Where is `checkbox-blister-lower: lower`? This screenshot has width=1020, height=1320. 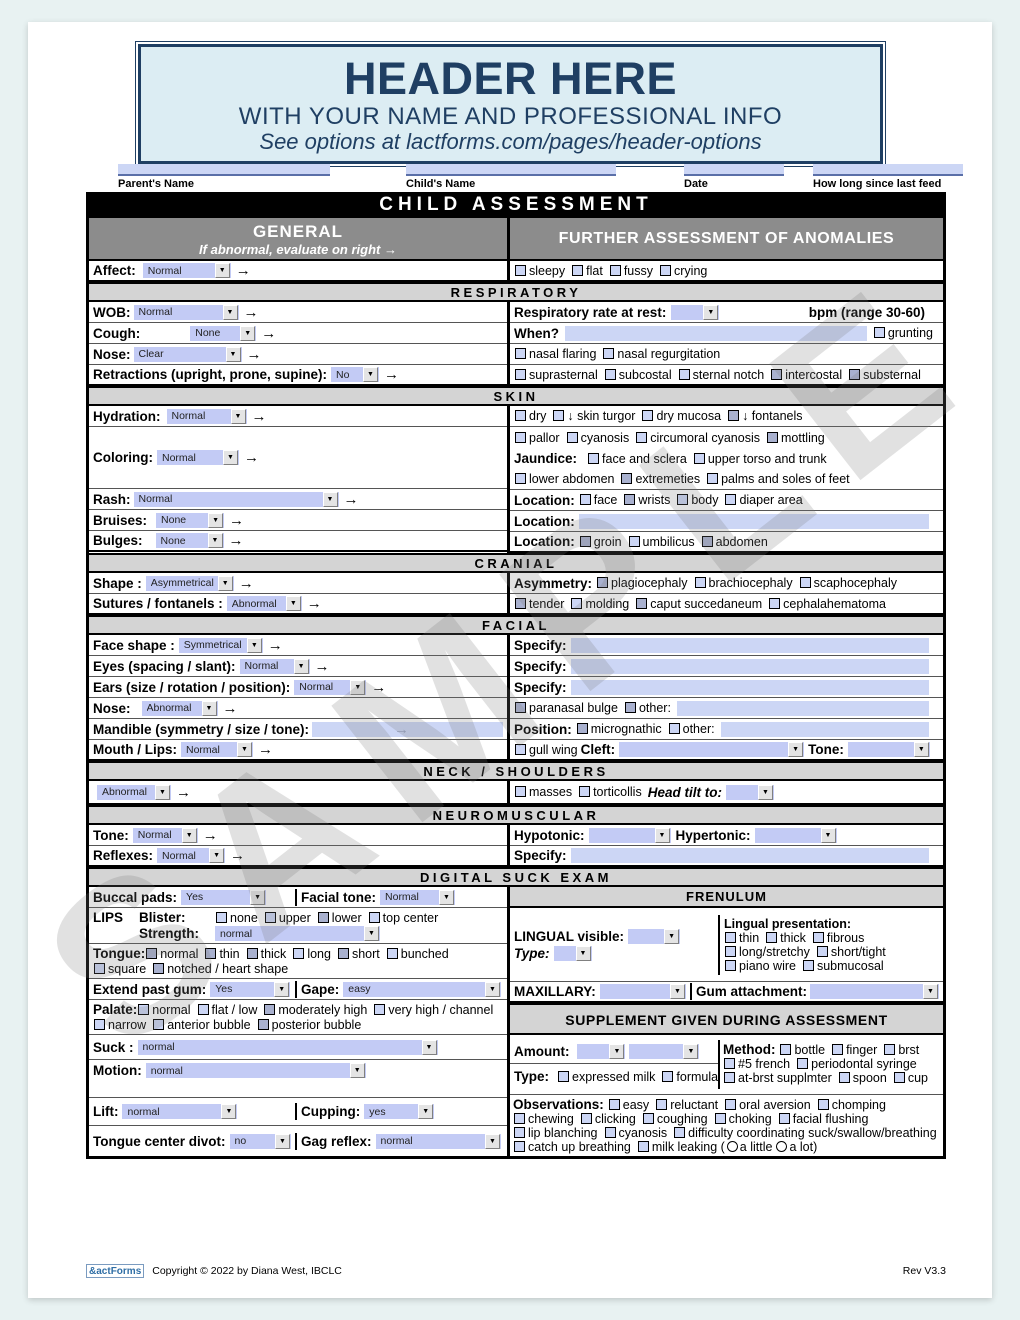 checkbox-blister-lower: lower is located at coordinates (339, 918).